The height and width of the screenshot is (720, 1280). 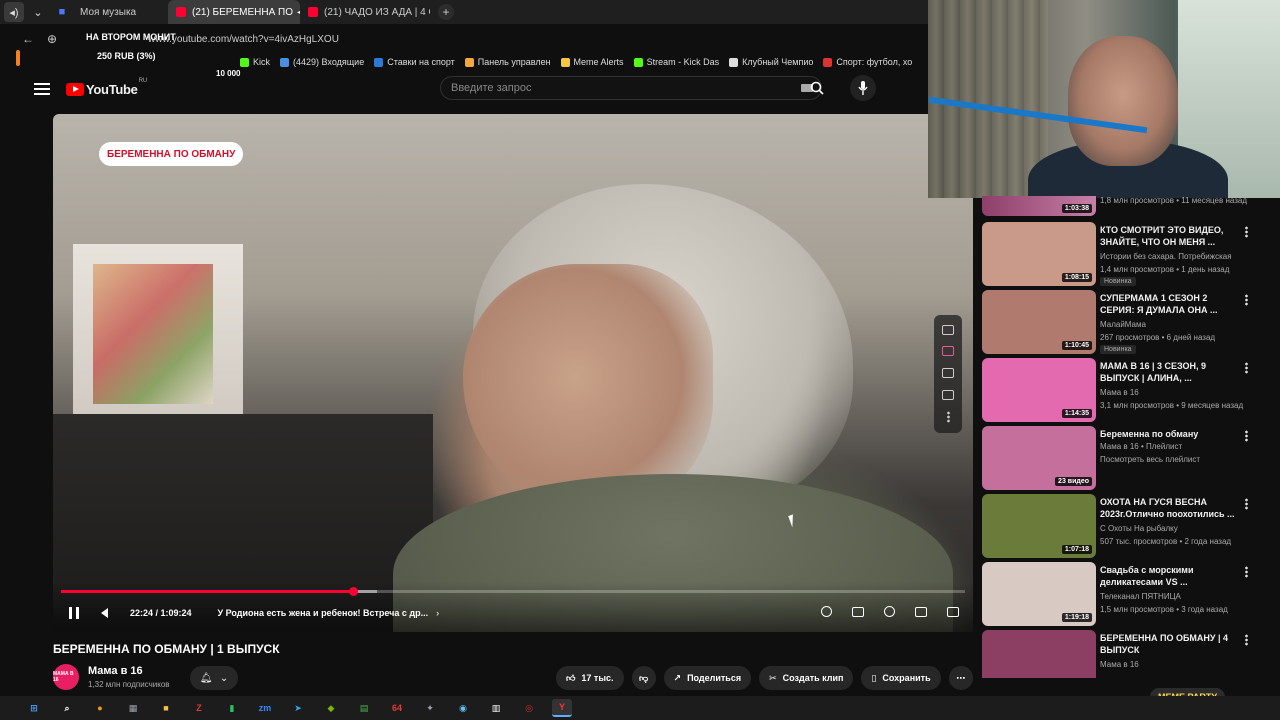 I want to click on bookmark-inbox: (4429) Входящие, so click(x=322, y=62).